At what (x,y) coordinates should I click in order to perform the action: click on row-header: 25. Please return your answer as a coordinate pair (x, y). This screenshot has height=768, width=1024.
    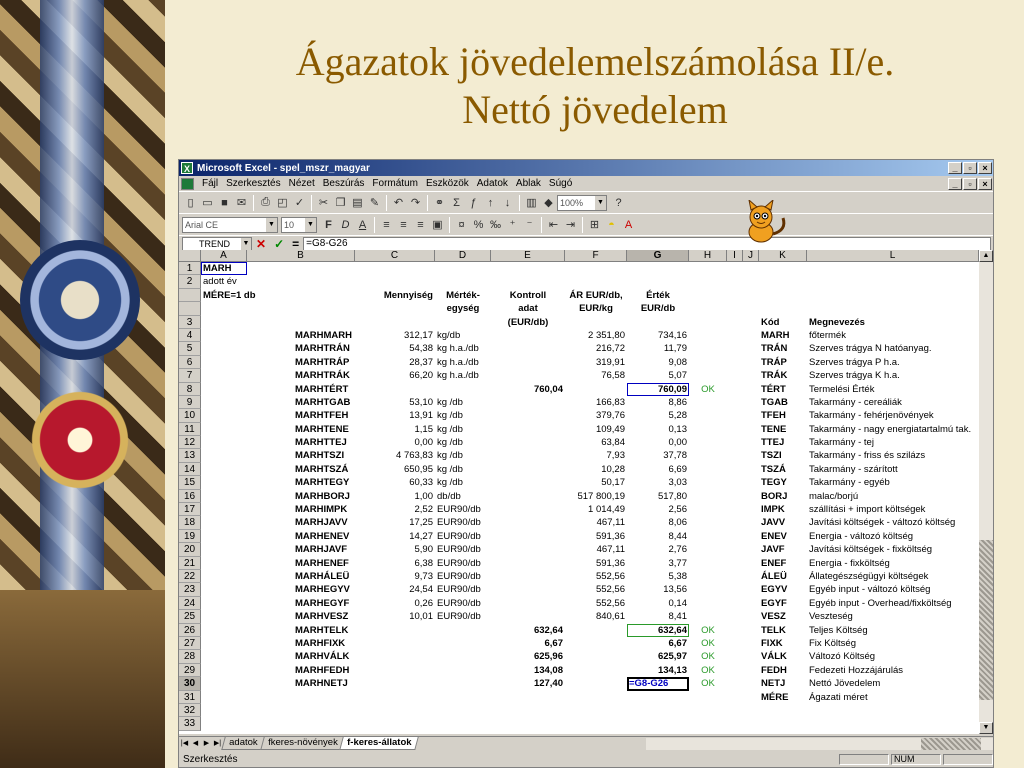
    Looking at the image, I should click on (190, 617).